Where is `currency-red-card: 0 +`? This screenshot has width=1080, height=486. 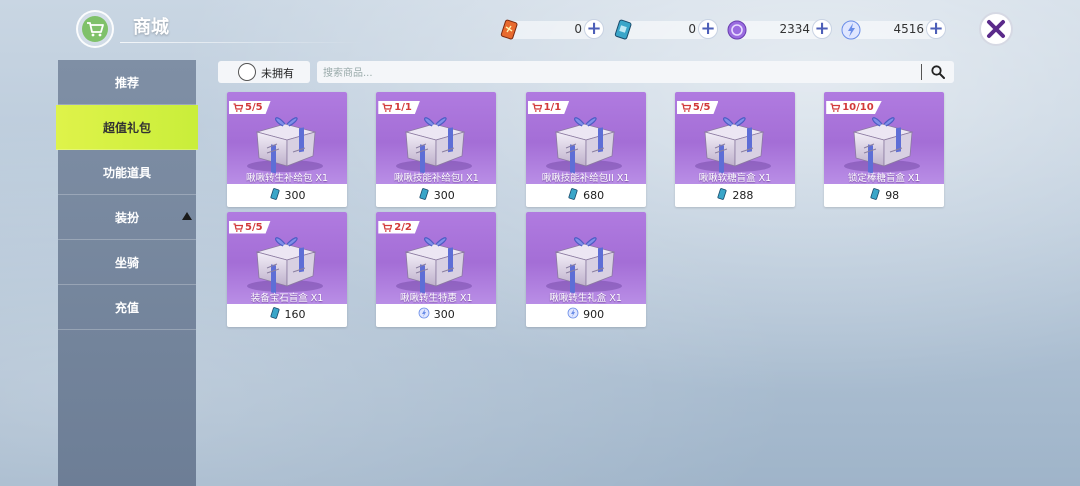
currency-red-card: 0 + is located at coordinates (553, 30).